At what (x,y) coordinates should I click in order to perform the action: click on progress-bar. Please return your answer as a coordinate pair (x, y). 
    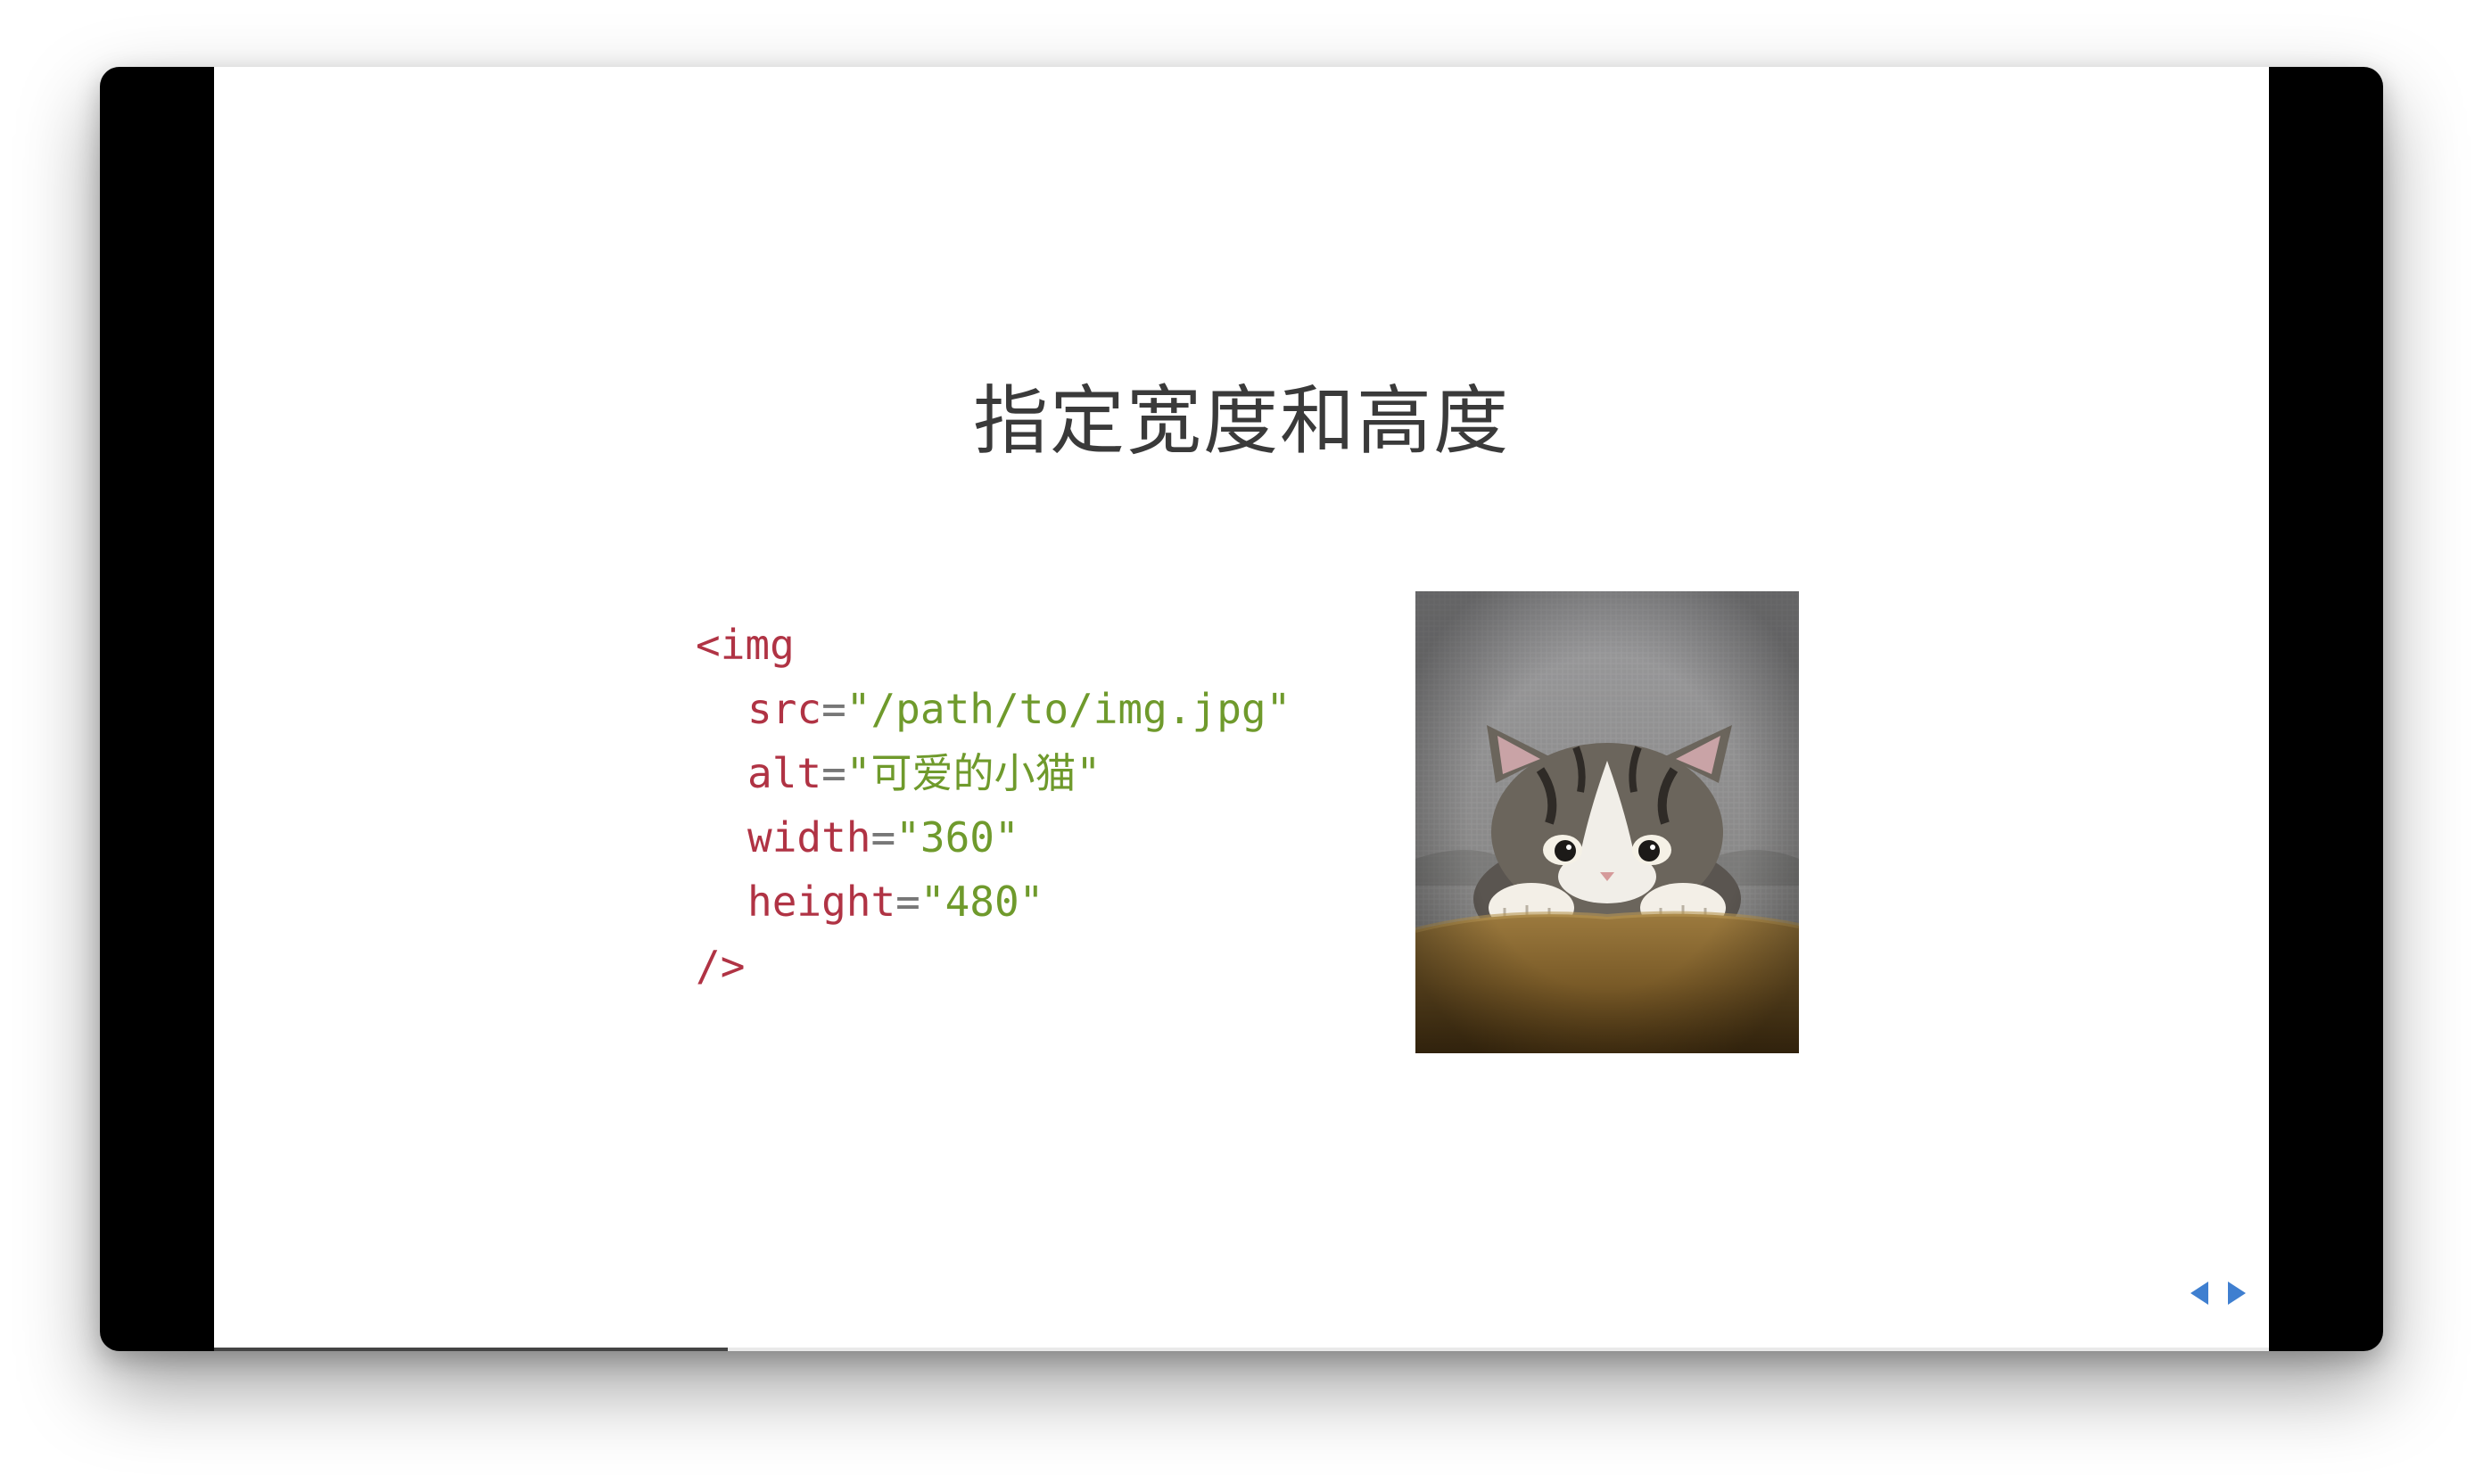
    Looking at the image, I should click on (1241, 1350).